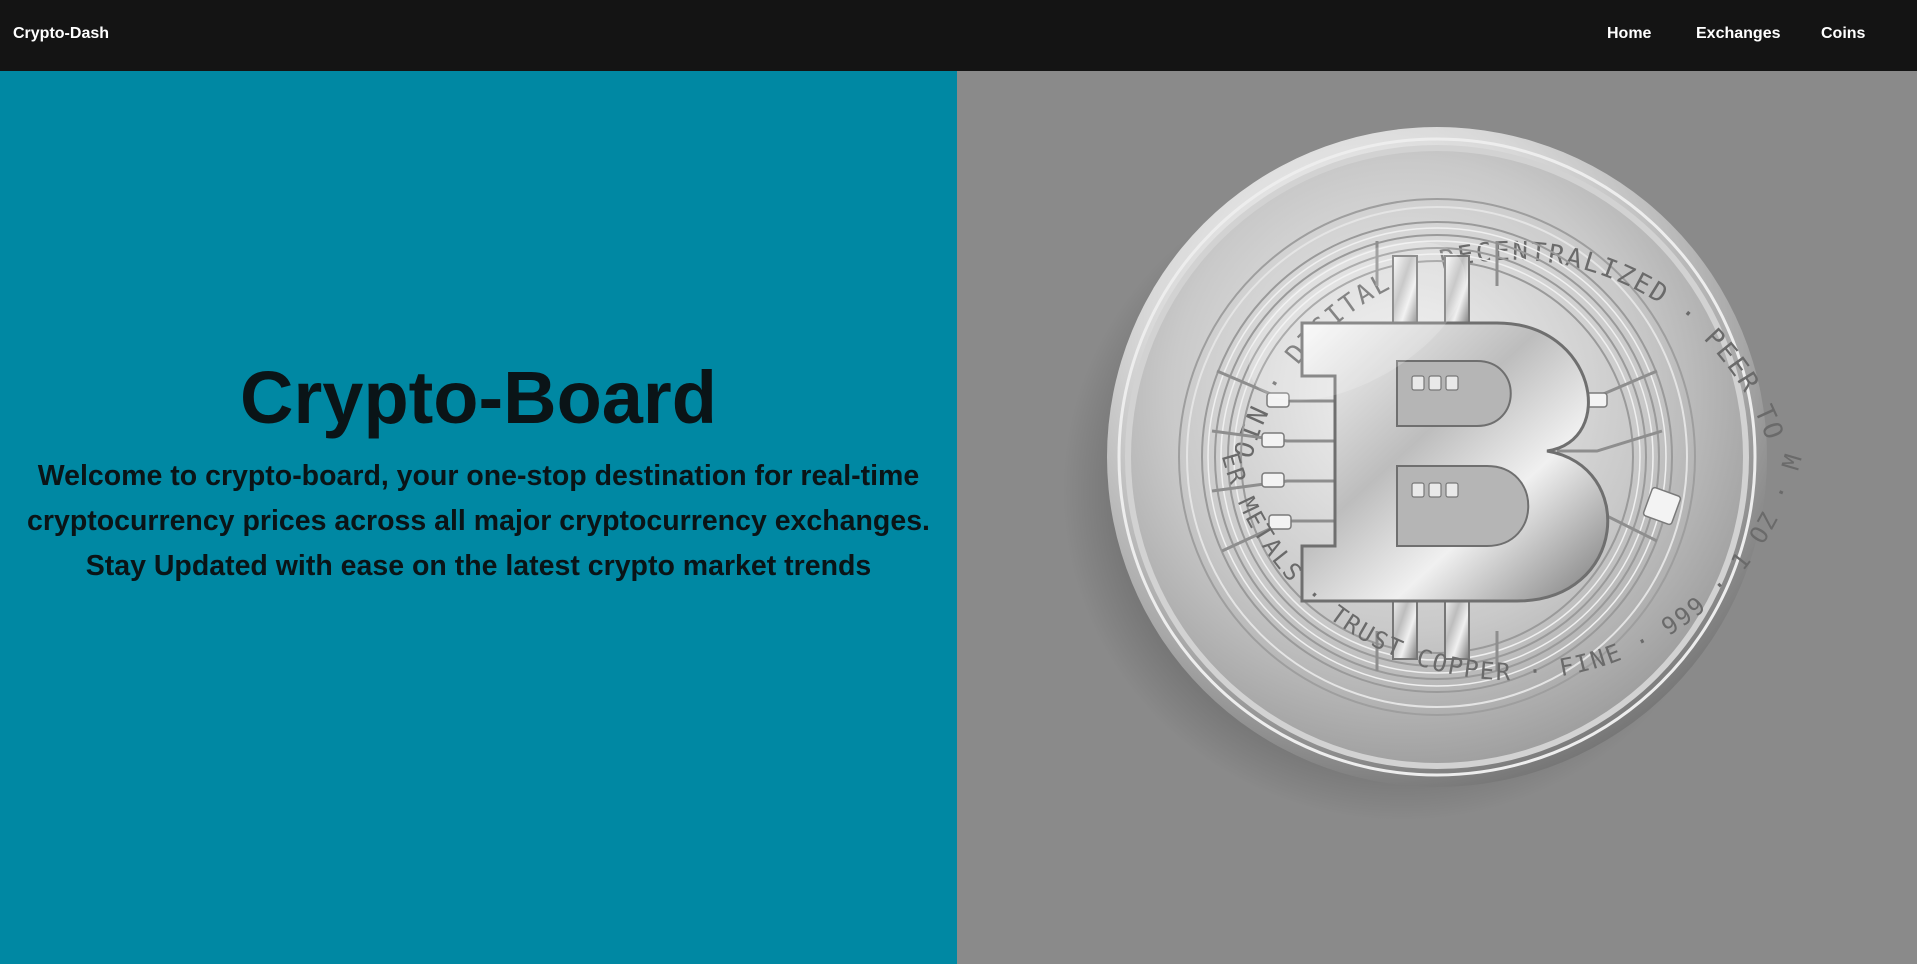  What do you see at coordinates (1629, 35) in the screenshot?
I see `nav-link-home: Home` at bounding box center [1629, 35].